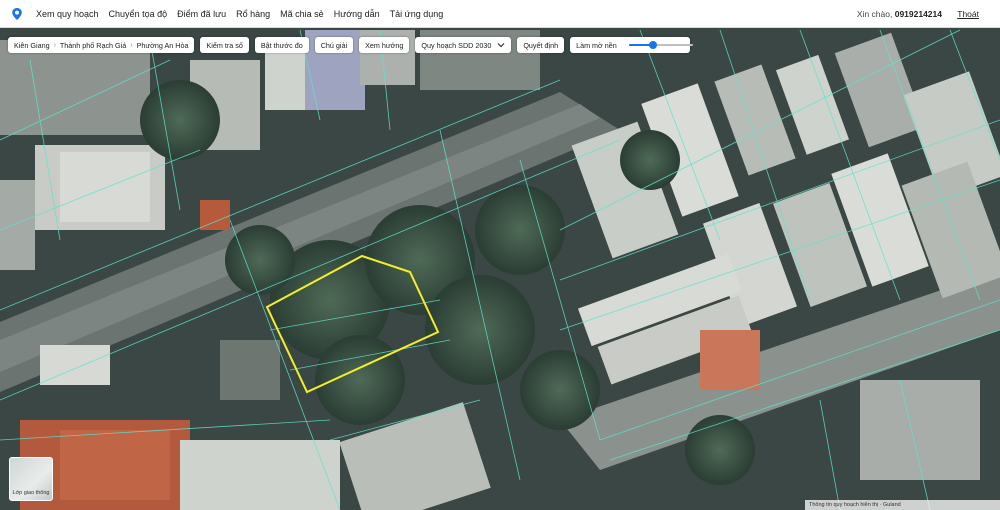 The height and width of the screenshot is (510, 1000). I want to click on chevron-down-icon, so click(501, 45).